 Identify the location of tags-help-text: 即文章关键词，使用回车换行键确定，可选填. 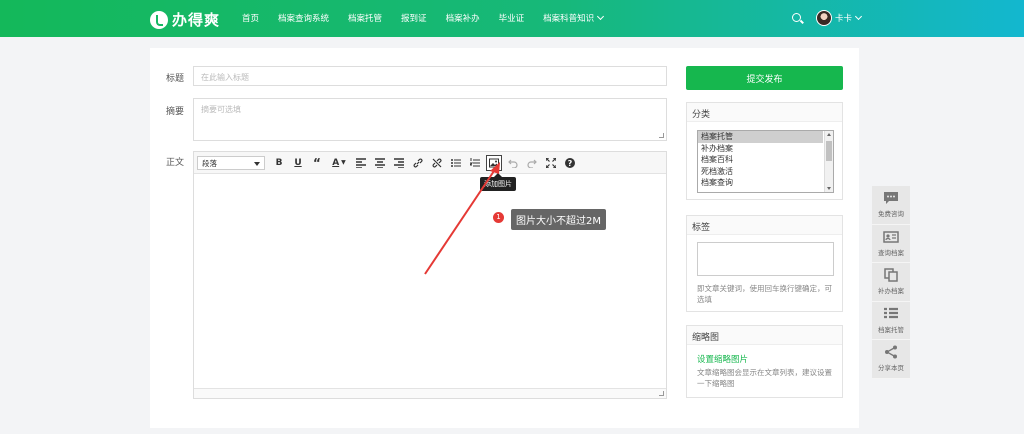
(764, 294).